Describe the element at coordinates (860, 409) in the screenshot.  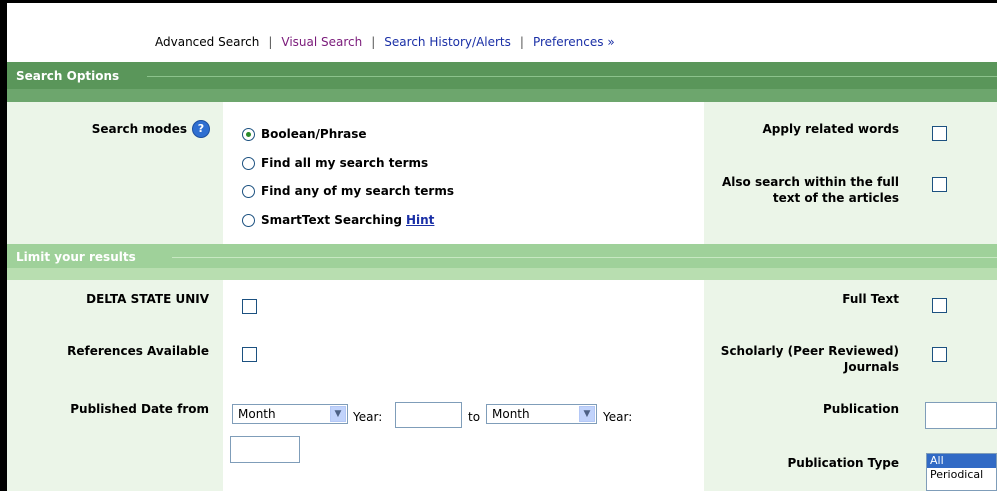
I see `publication-label: Publication` at that location.